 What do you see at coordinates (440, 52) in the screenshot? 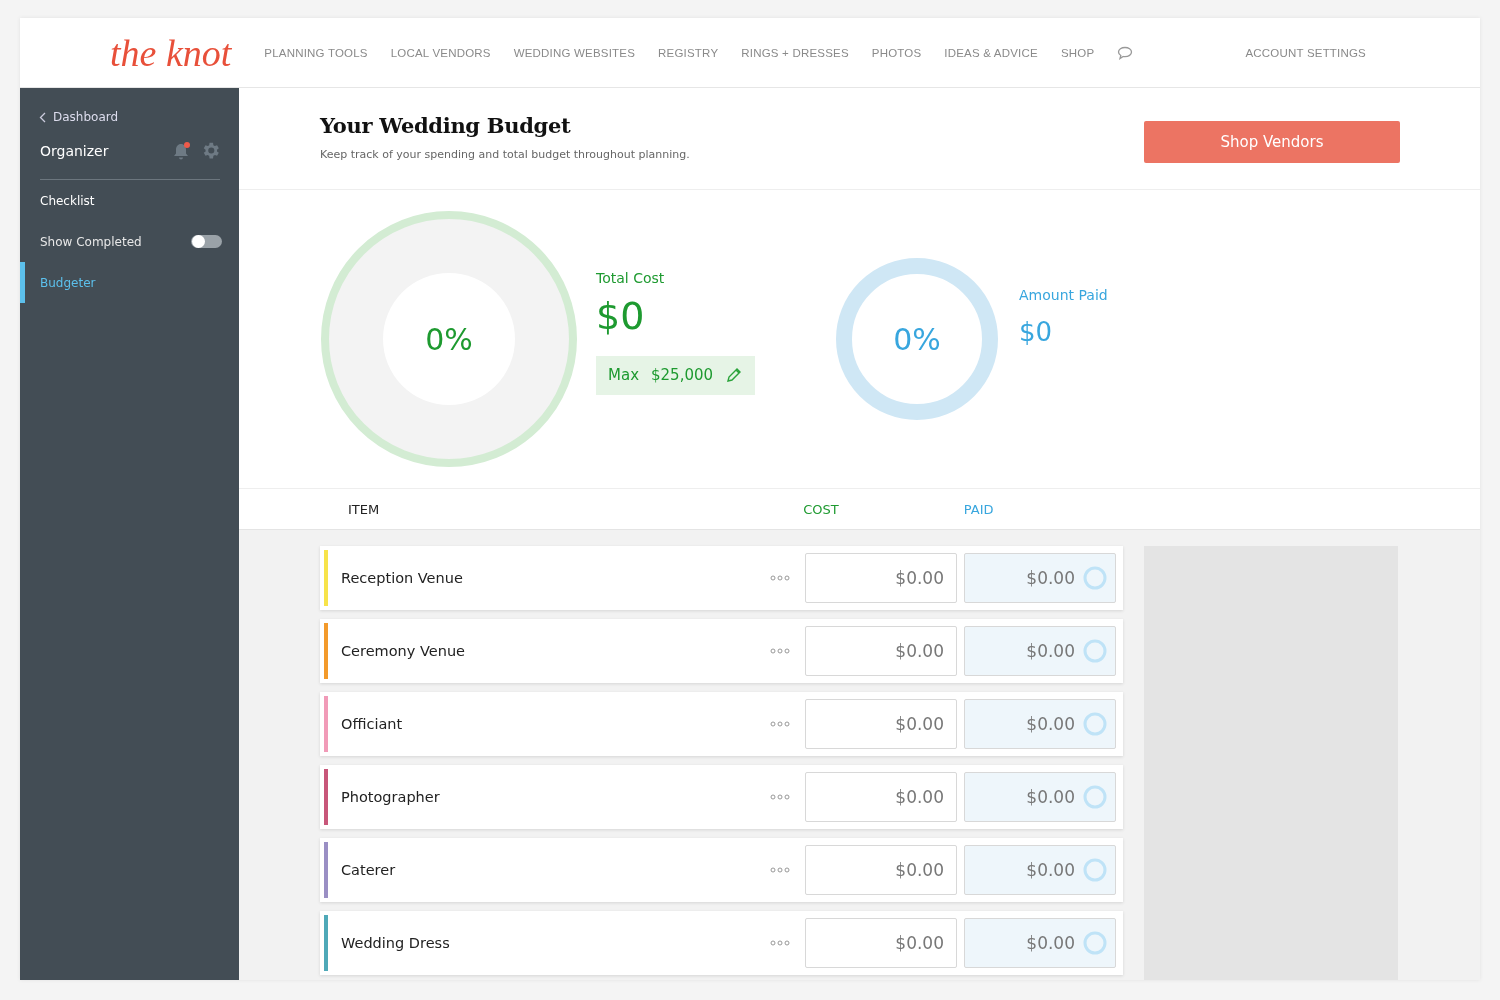
I see `nav-link: LOCAL VENDORS` at bounding box center [440, 52].